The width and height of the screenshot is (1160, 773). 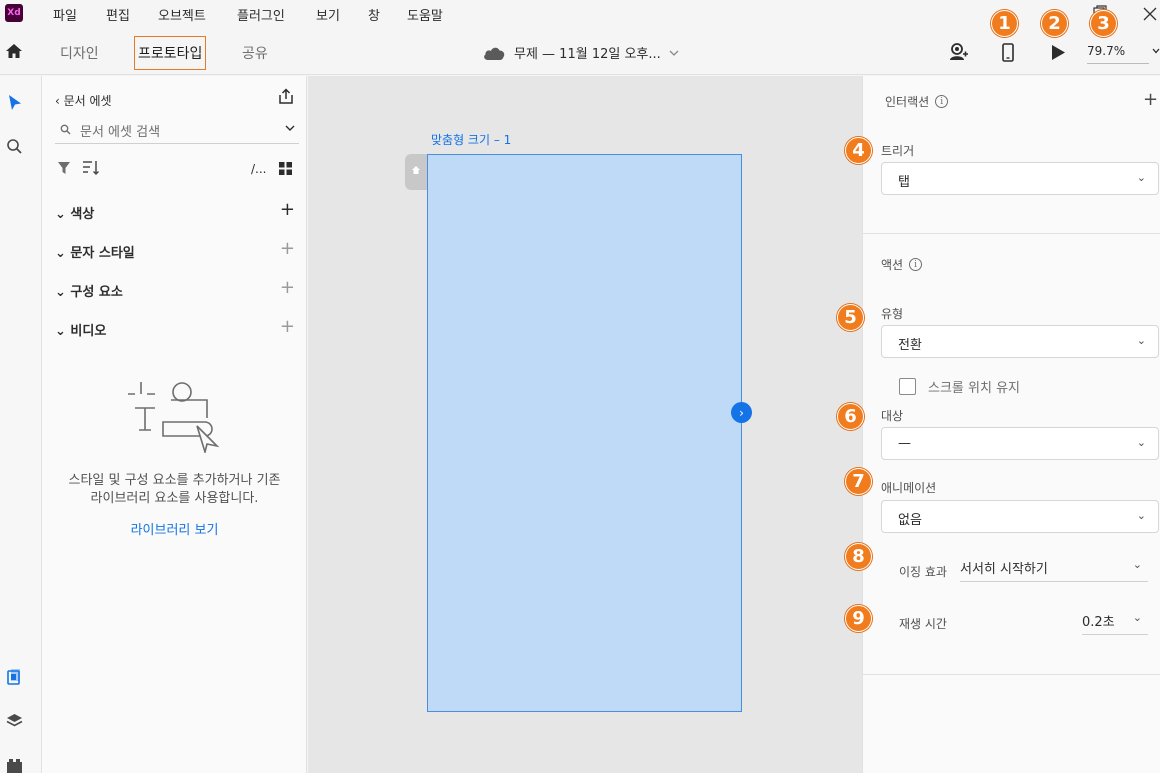 What do you see at coordinates (923, 624) in the screenshot?
I see `duration-label: 재생 시간` at bounding box center [923, 624].